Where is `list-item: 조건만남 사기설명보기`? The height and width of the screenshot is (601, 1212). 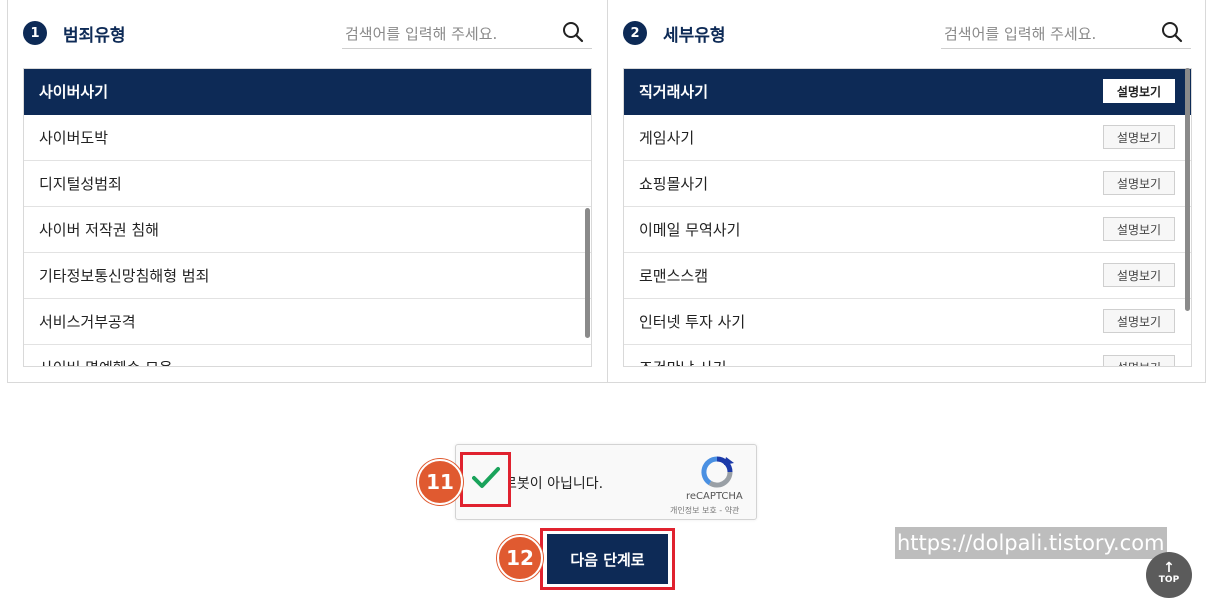
list-item: 조건만남 사기설명보기 is located at coordinates (907, 355).